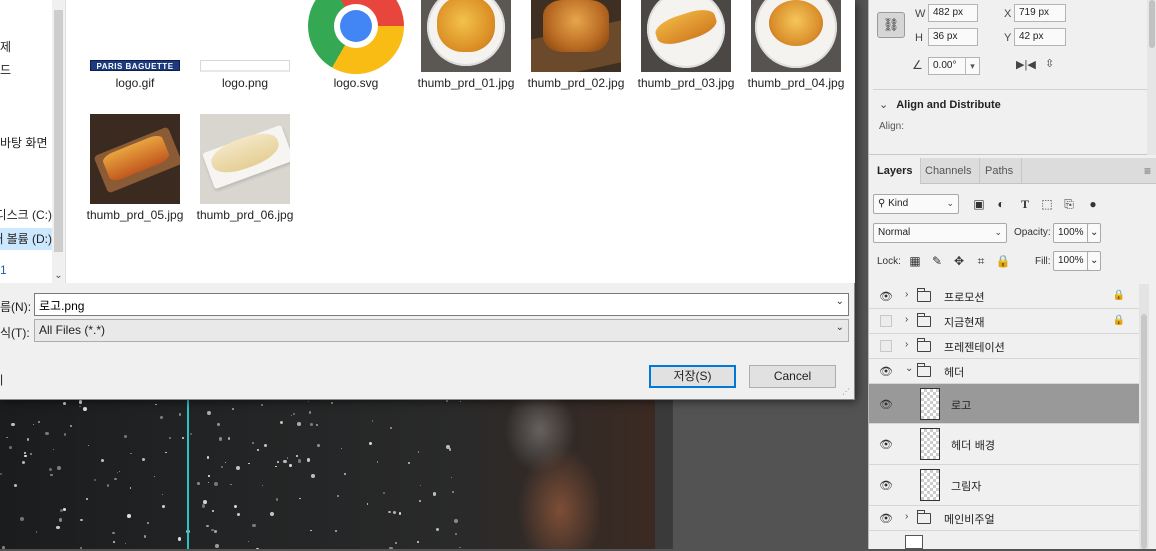 This screenshot has width=1156, height=551. What do you see at coordinates (1003, 261) in the screenshot?
I see `lock-all-icon: 🔒` at bounding box center [1003, 261].